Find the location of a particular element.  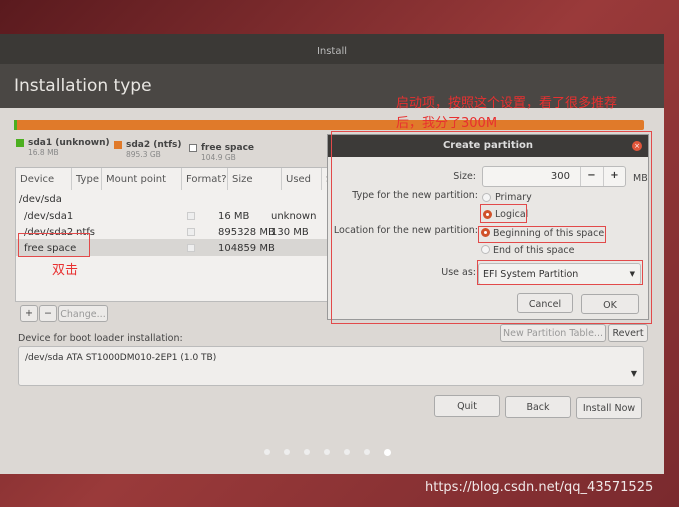

disk-usage-bar is located at coordinates (329, 125).